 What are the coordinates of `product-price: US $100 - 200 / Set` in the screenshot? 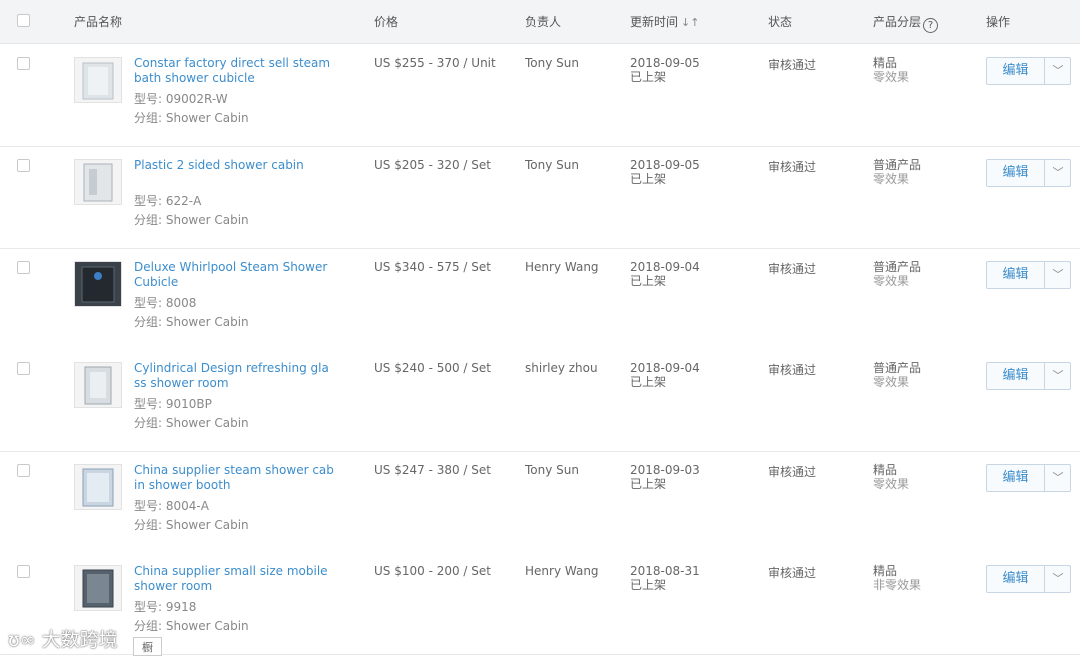 It's located at (432, 571).